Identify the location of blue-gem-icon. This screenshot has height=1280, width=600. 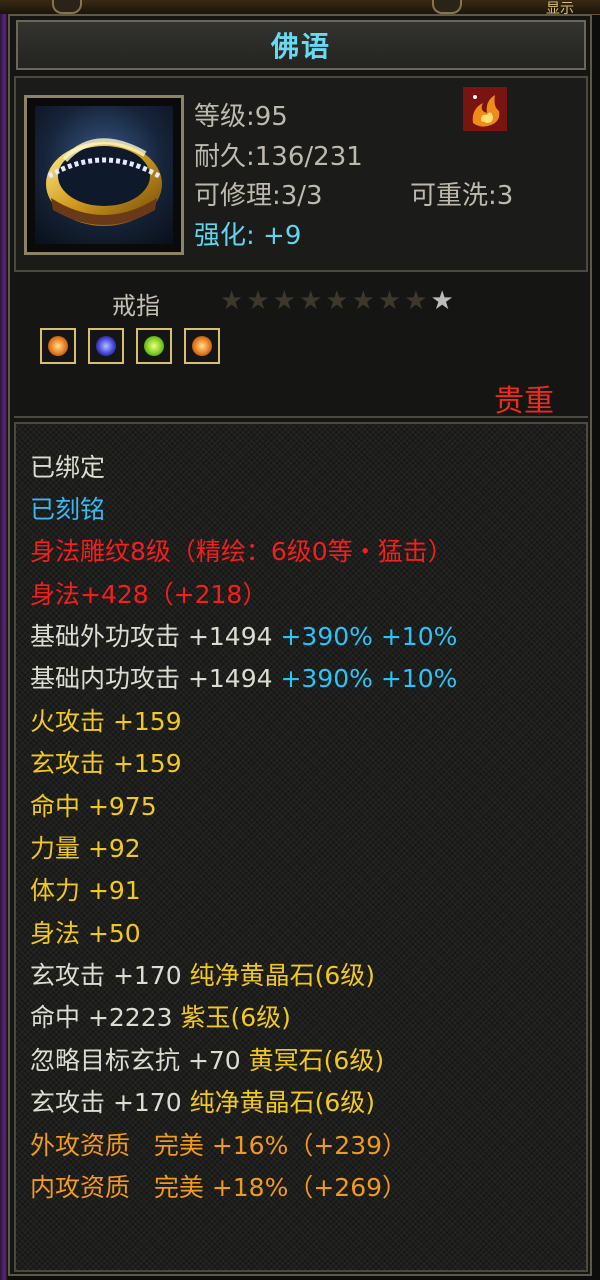
(106, 346).